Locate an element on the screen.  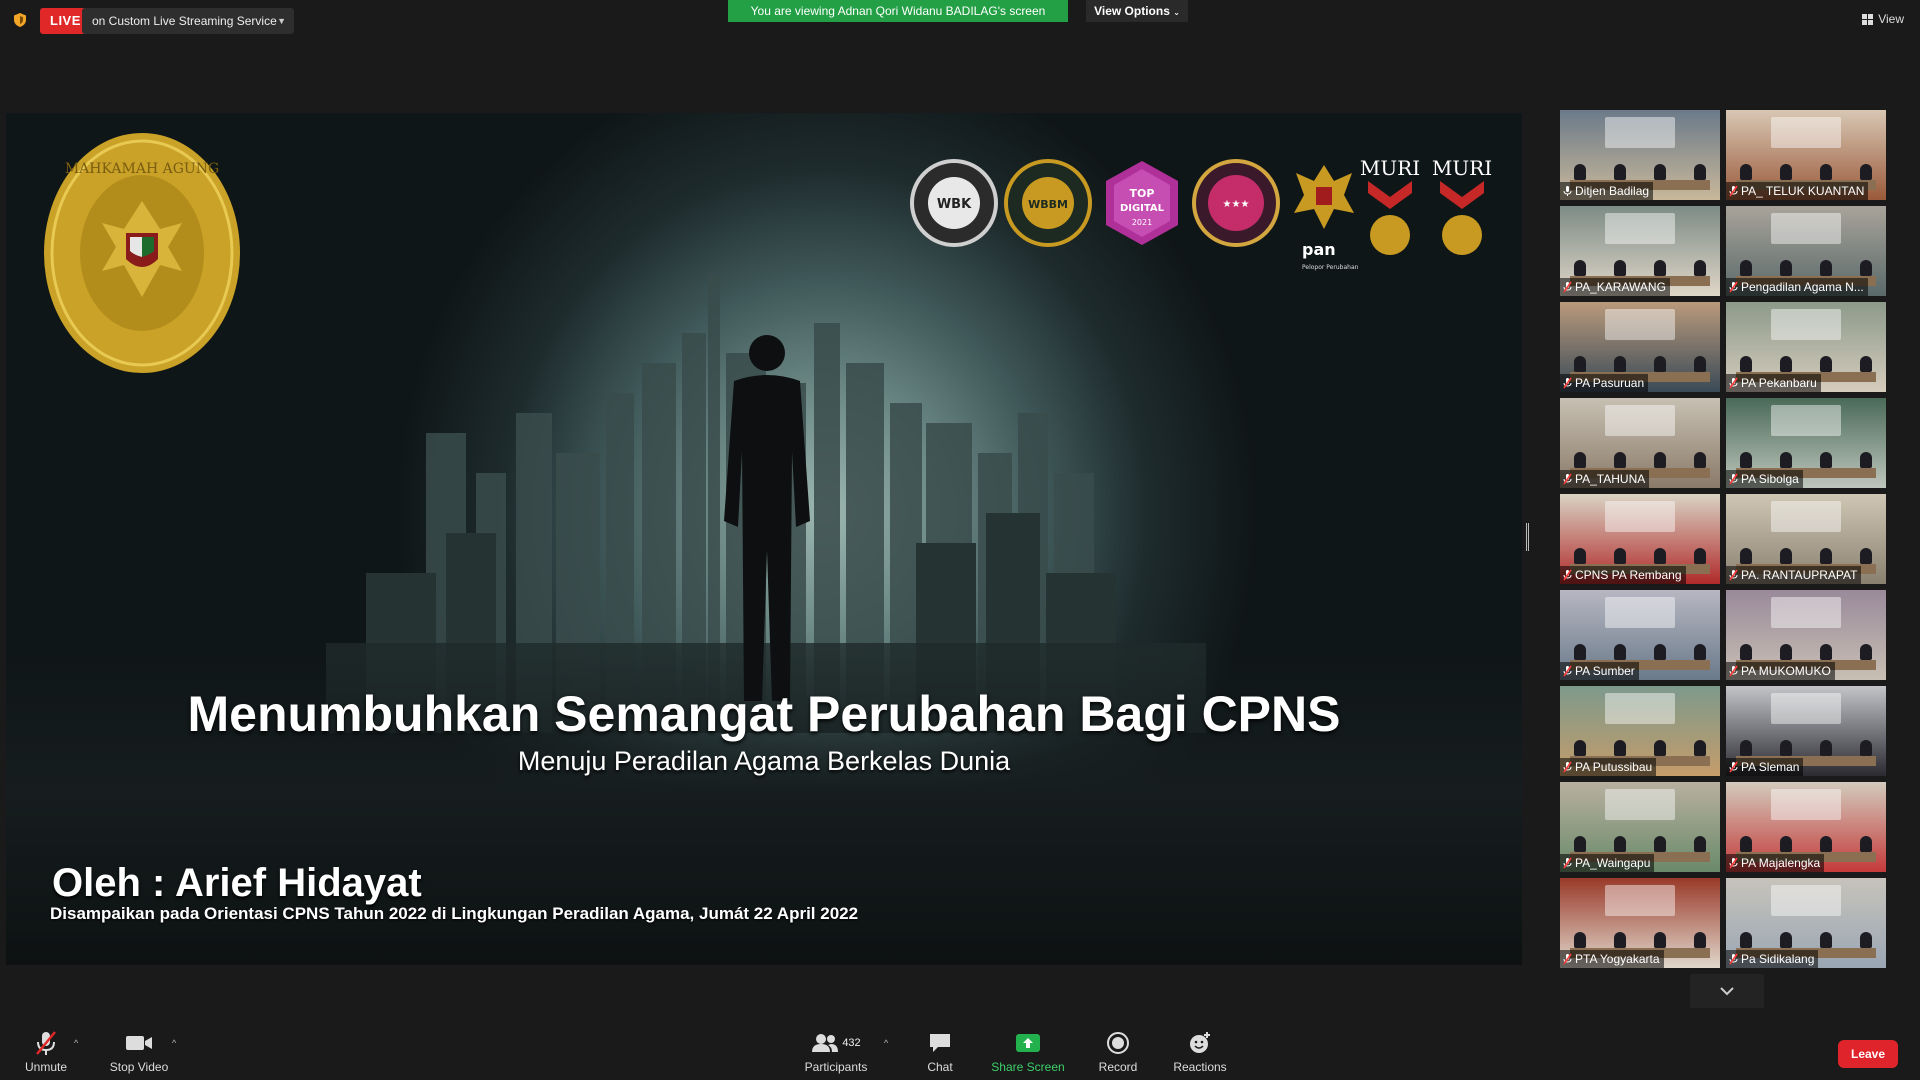
participant-name: PA MUKOMUKO is located at coordinates (1786, 671).